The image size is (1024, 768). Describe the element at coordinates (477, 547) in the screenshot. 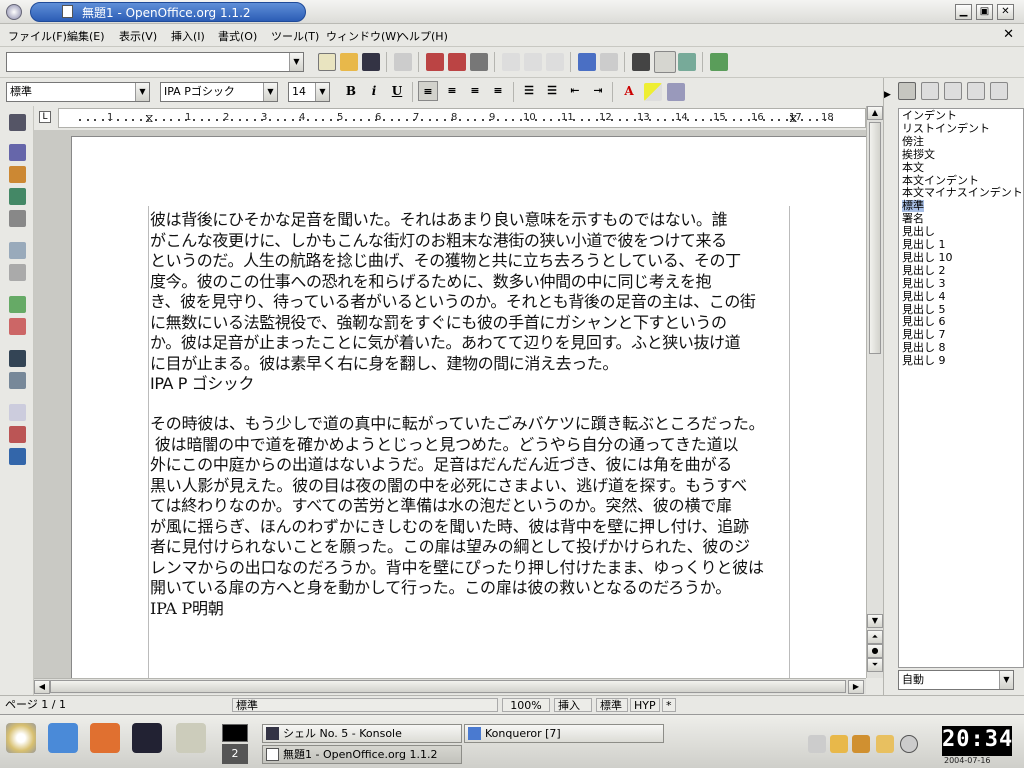

I see `text-line: 者に見付けられないことを願った。この扉は望みの綱として投げかけられた、彼のジ` at that location.